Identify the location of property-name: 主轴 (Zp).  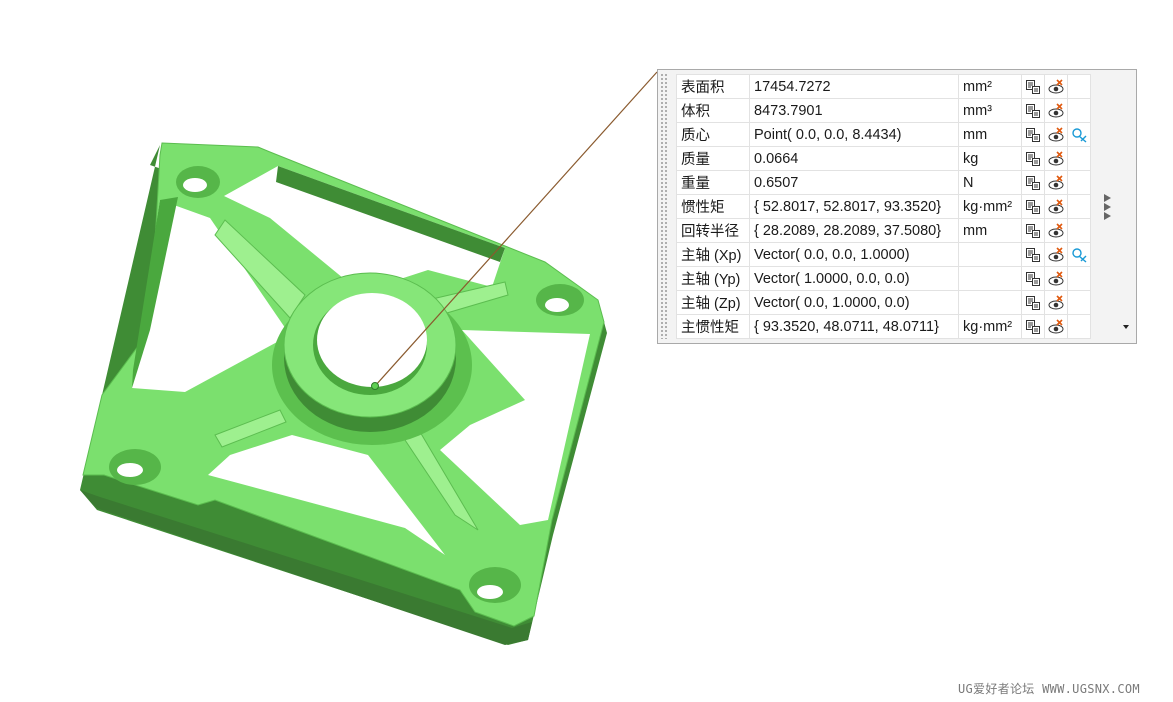
(713, 302).